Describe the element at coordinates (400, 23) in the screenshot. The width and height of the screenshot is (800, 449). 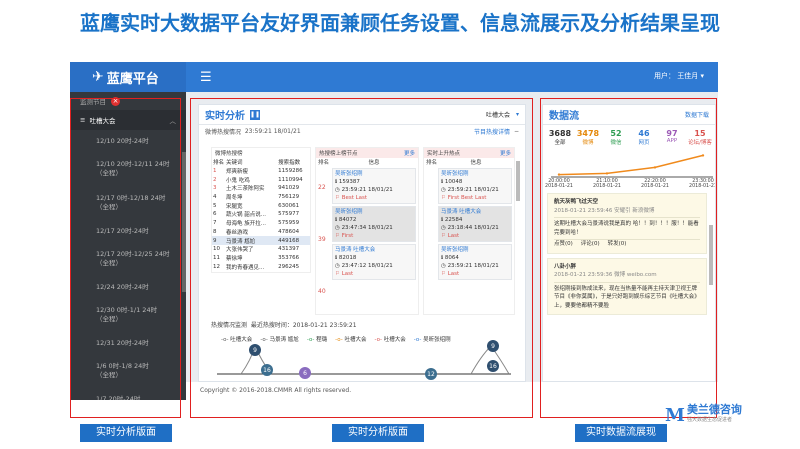
I see `slide-title: 蓝鹰实时大数据平台友好界面兼顾任务设置、信息流展示及分析结果呈现` at that location.